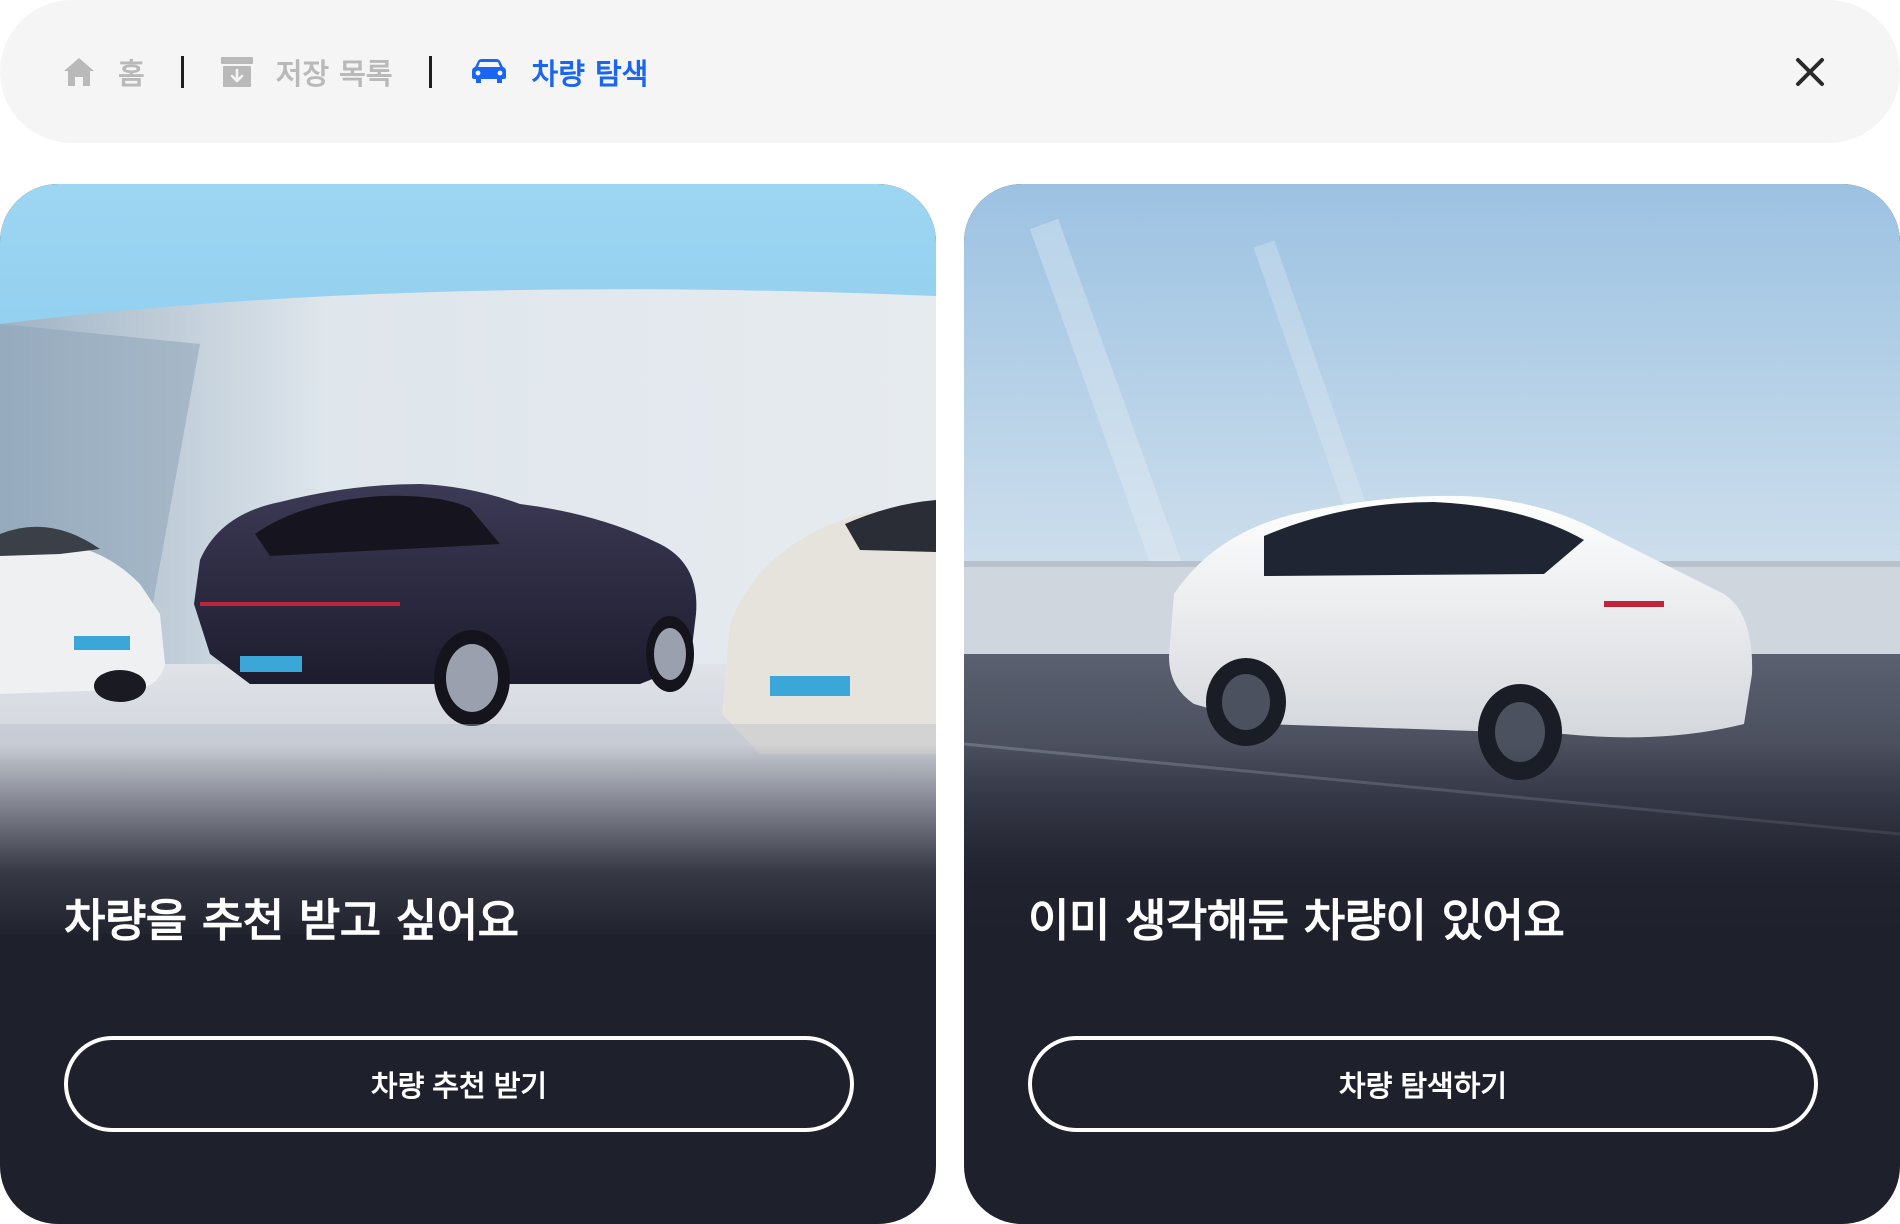 This screenshot has width=1900, height=1224. What do you see at coordinates (1296, 920) in the screenshot?
I see `card-title: 이미 생각해둔 차량이 있어요` at bounding box center [1296, 920].